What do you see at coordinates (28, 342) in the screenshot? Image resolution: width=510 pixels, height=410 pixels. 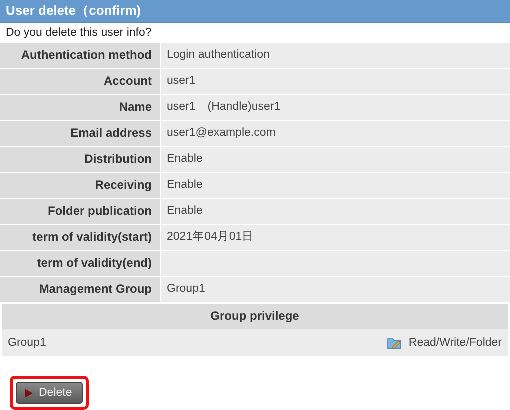 I see `group-name: Group1` at bounding box center [28, 342].